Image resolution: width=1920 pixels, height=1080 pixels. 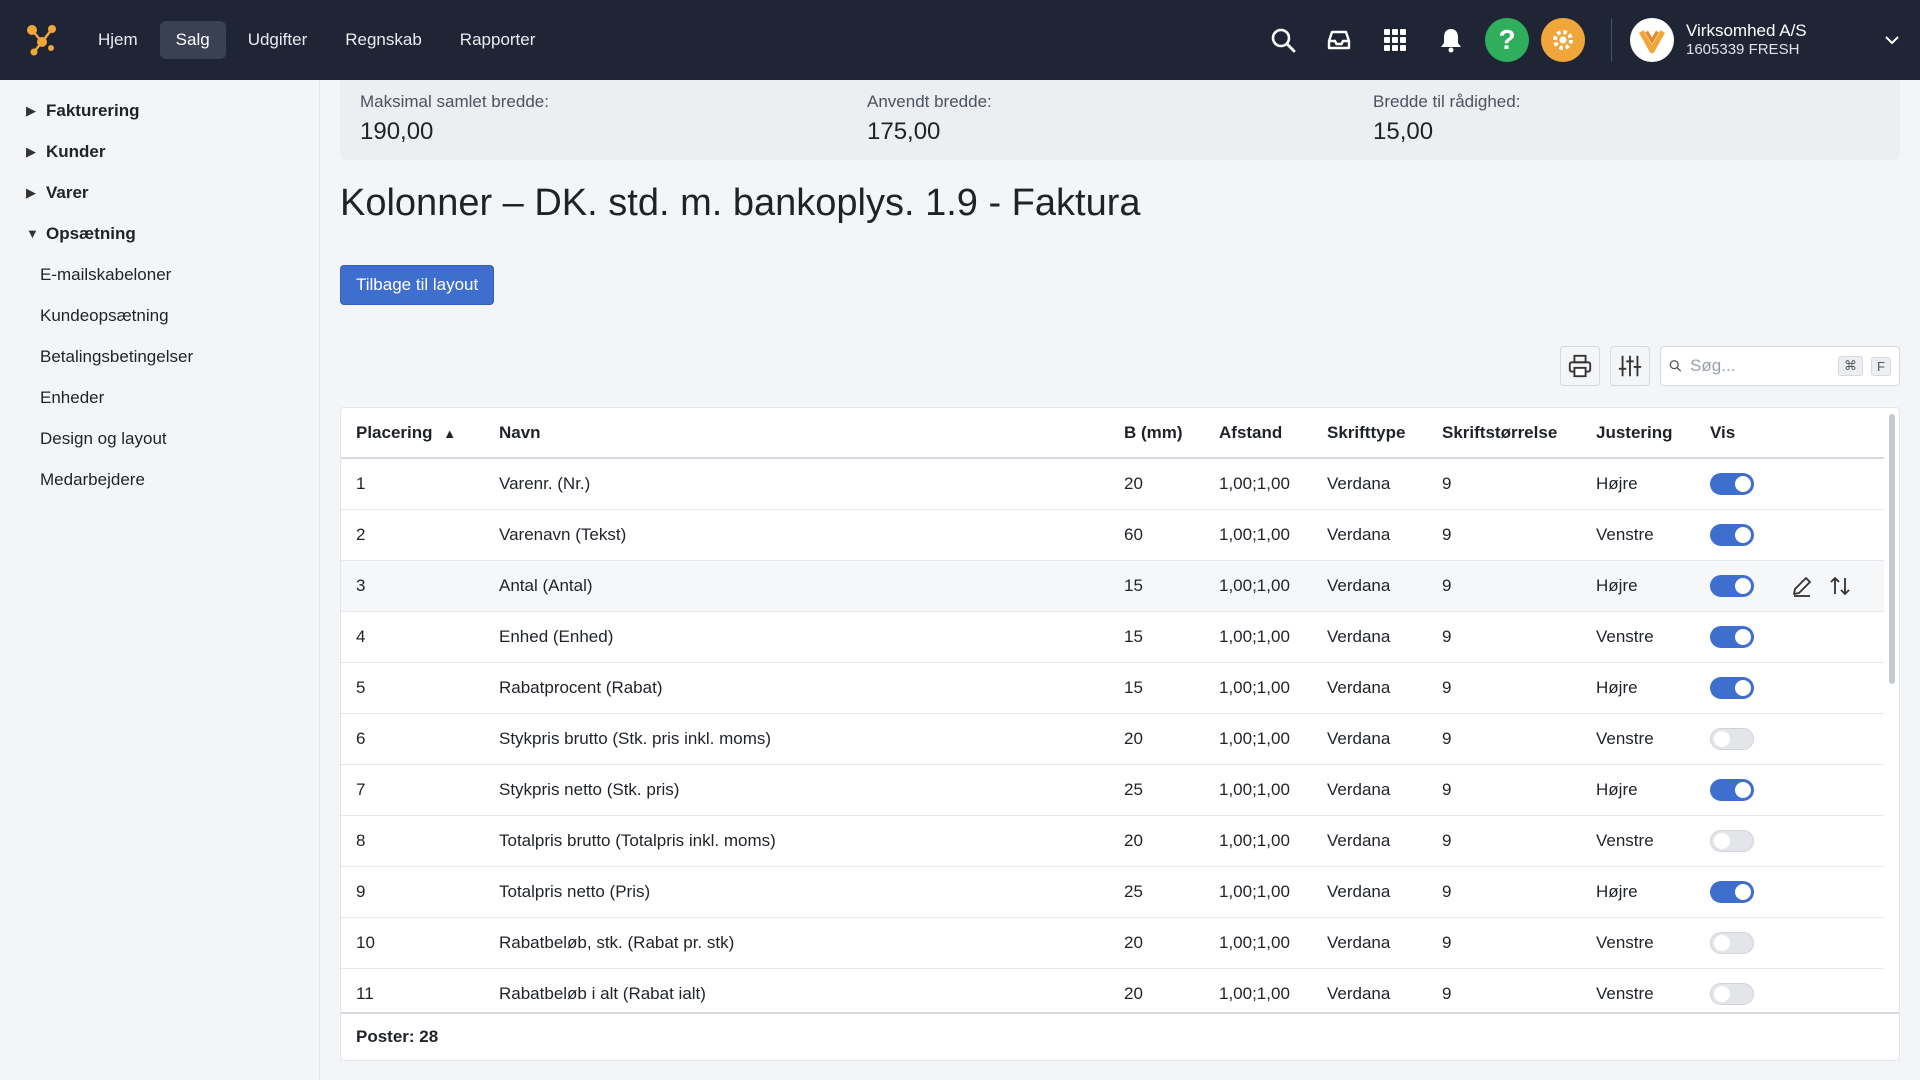 I want to click on apps-grid-icon, so click(x=1395, y=40).